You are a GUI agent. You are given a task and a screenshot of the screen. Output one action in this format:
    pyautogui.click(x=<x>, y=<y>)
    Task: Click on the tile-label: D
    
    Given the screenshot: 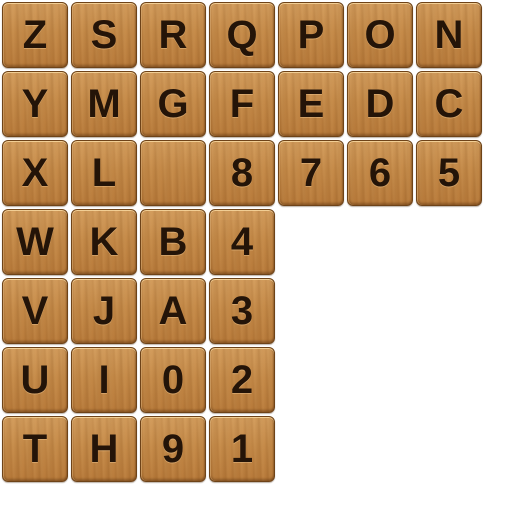 What is the action you would take?
    pyautogui.click(x=380, y=104)
    